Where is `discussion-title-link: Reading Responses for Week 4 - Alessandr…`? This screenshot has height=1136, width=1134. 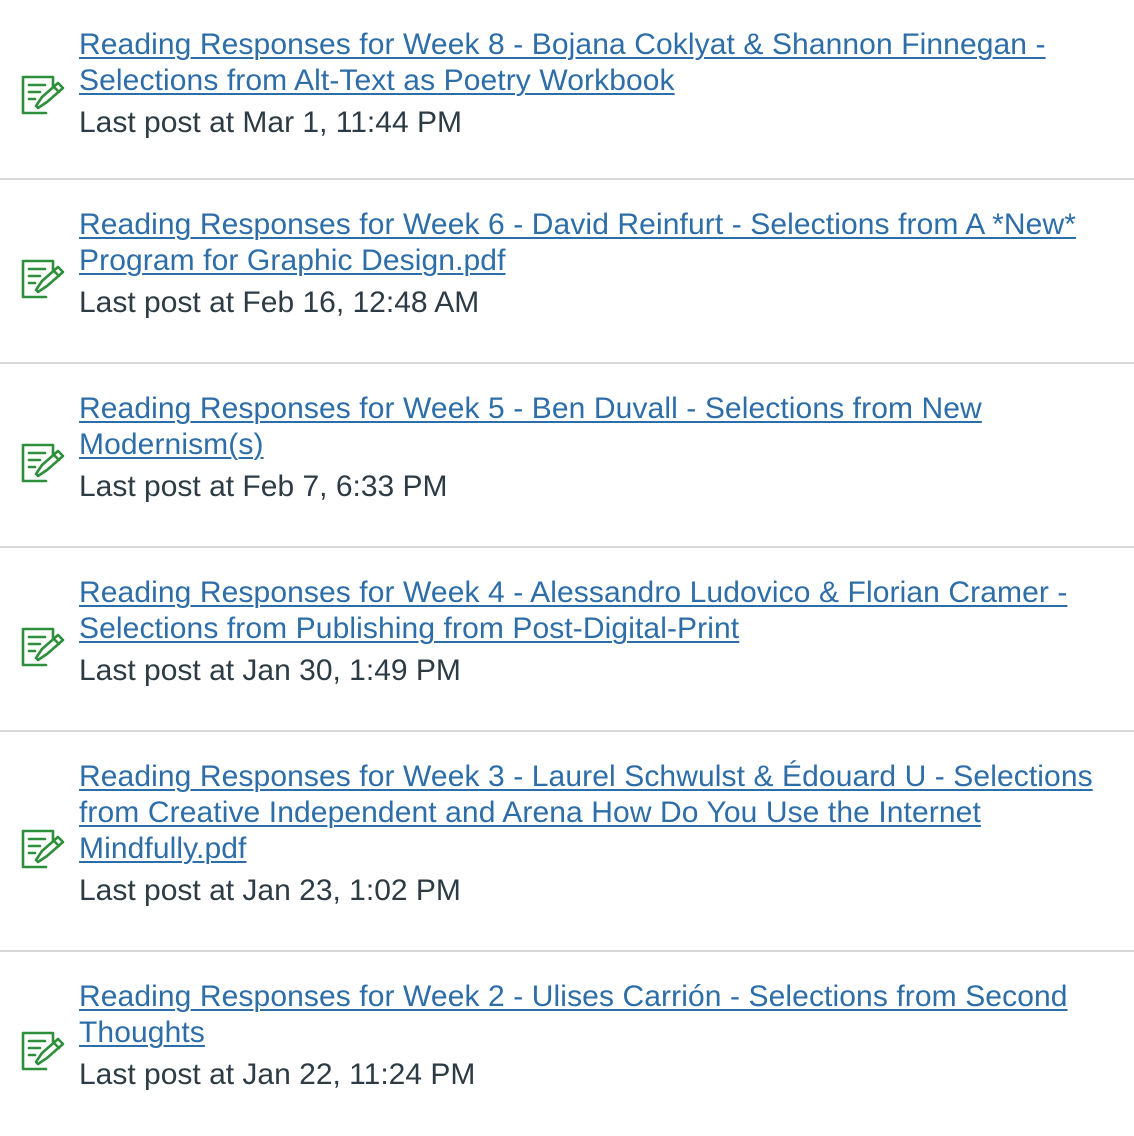
discussion-title-link: Reading Responses for Week 4 - Alessandr… is located at coordinates (591, 611).